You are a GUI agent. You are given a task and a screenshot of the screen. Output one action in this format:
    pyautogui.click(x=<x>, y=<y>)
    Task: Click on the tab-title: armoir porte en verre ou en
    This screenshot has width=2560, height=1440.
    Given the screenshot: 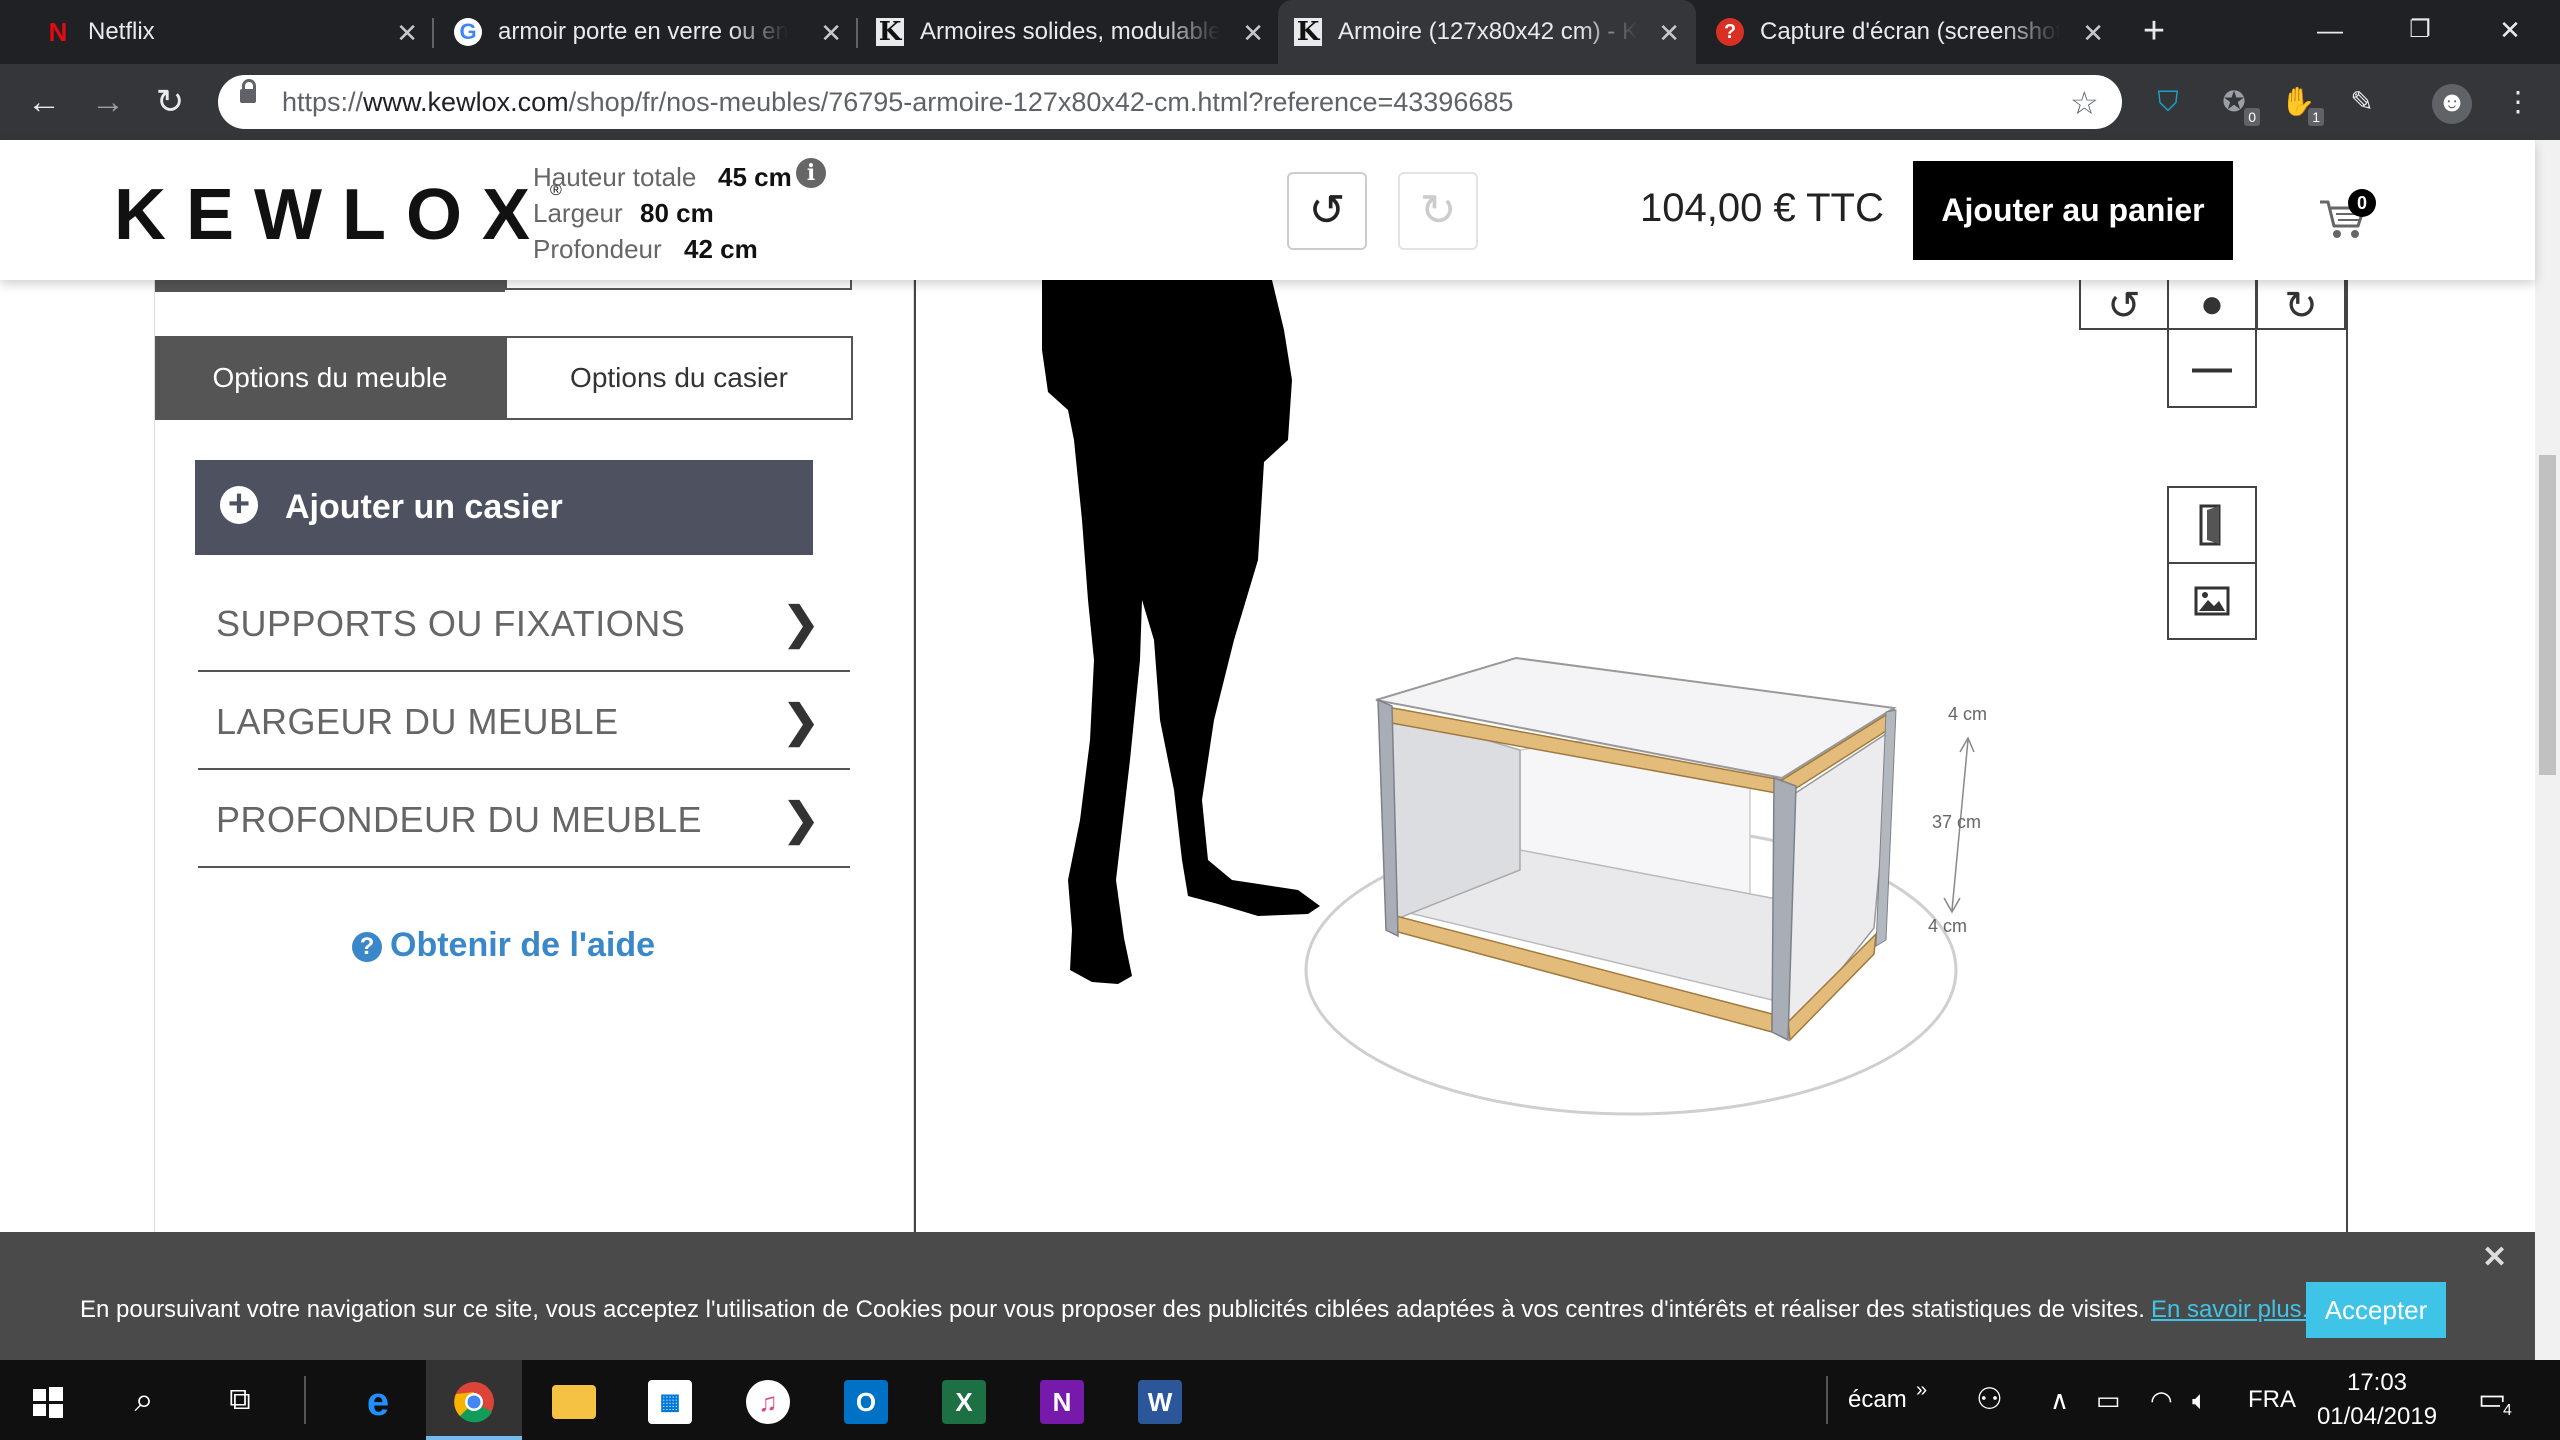 What is the action you would take?
    pyautogui.click(x=643, y=31)
    